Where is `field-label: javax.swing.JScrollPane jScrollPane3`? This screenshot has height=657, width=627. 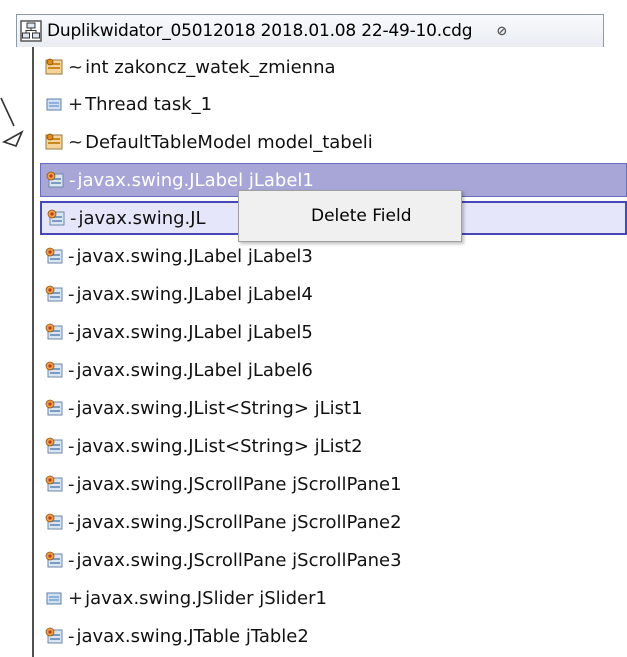
field-label: javax.swing.JScrollPane jScrollPane3 is located at coordinates (239, 560).